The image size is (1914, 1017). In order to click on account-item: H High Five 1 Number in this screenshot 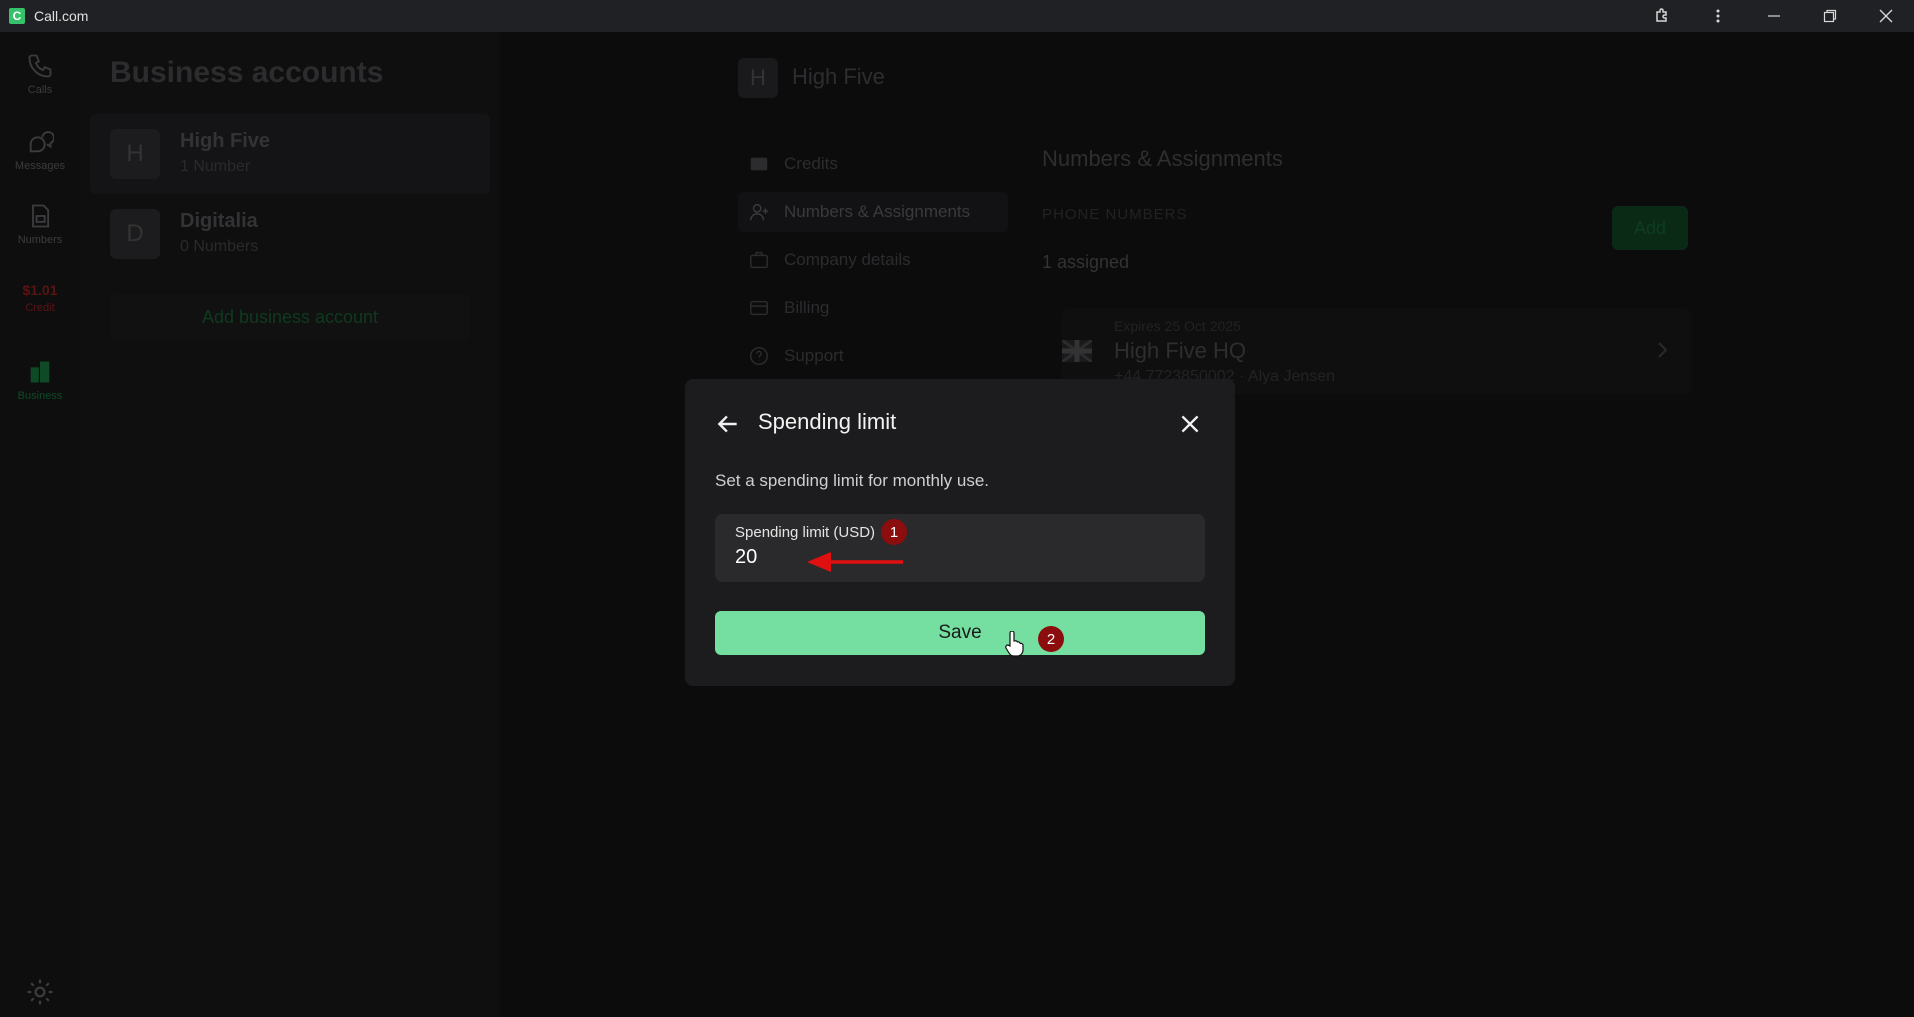, I will do `click(290, 154)`.